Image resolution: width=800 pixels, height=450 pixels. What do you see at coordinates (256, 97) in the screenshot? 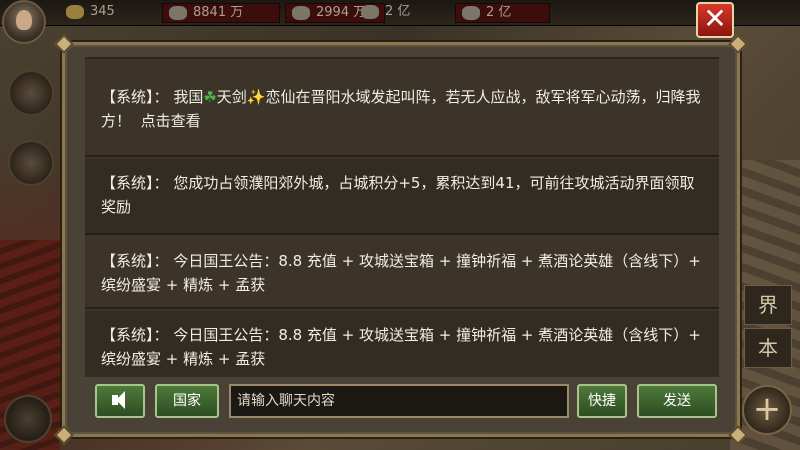
I see `sparkle-icon: ✨` at bounding box center [256, 97].